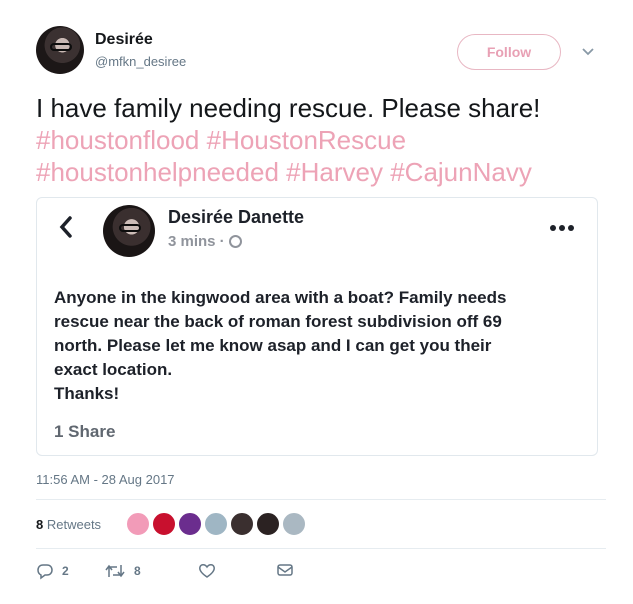 The image size is (633, 604). I want to click on back-arrow-icon, so click(66, 229).